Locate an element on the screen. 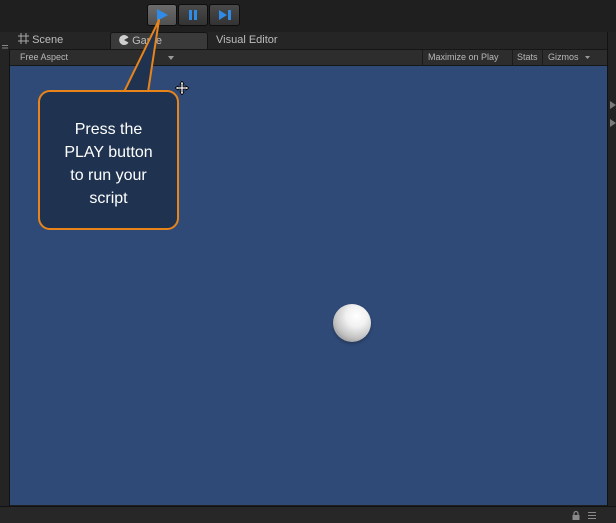 The width and height of the screenshot is (616, 523). tab-visual-editor-label: Visual Editor is located at coordinates (247, 40).